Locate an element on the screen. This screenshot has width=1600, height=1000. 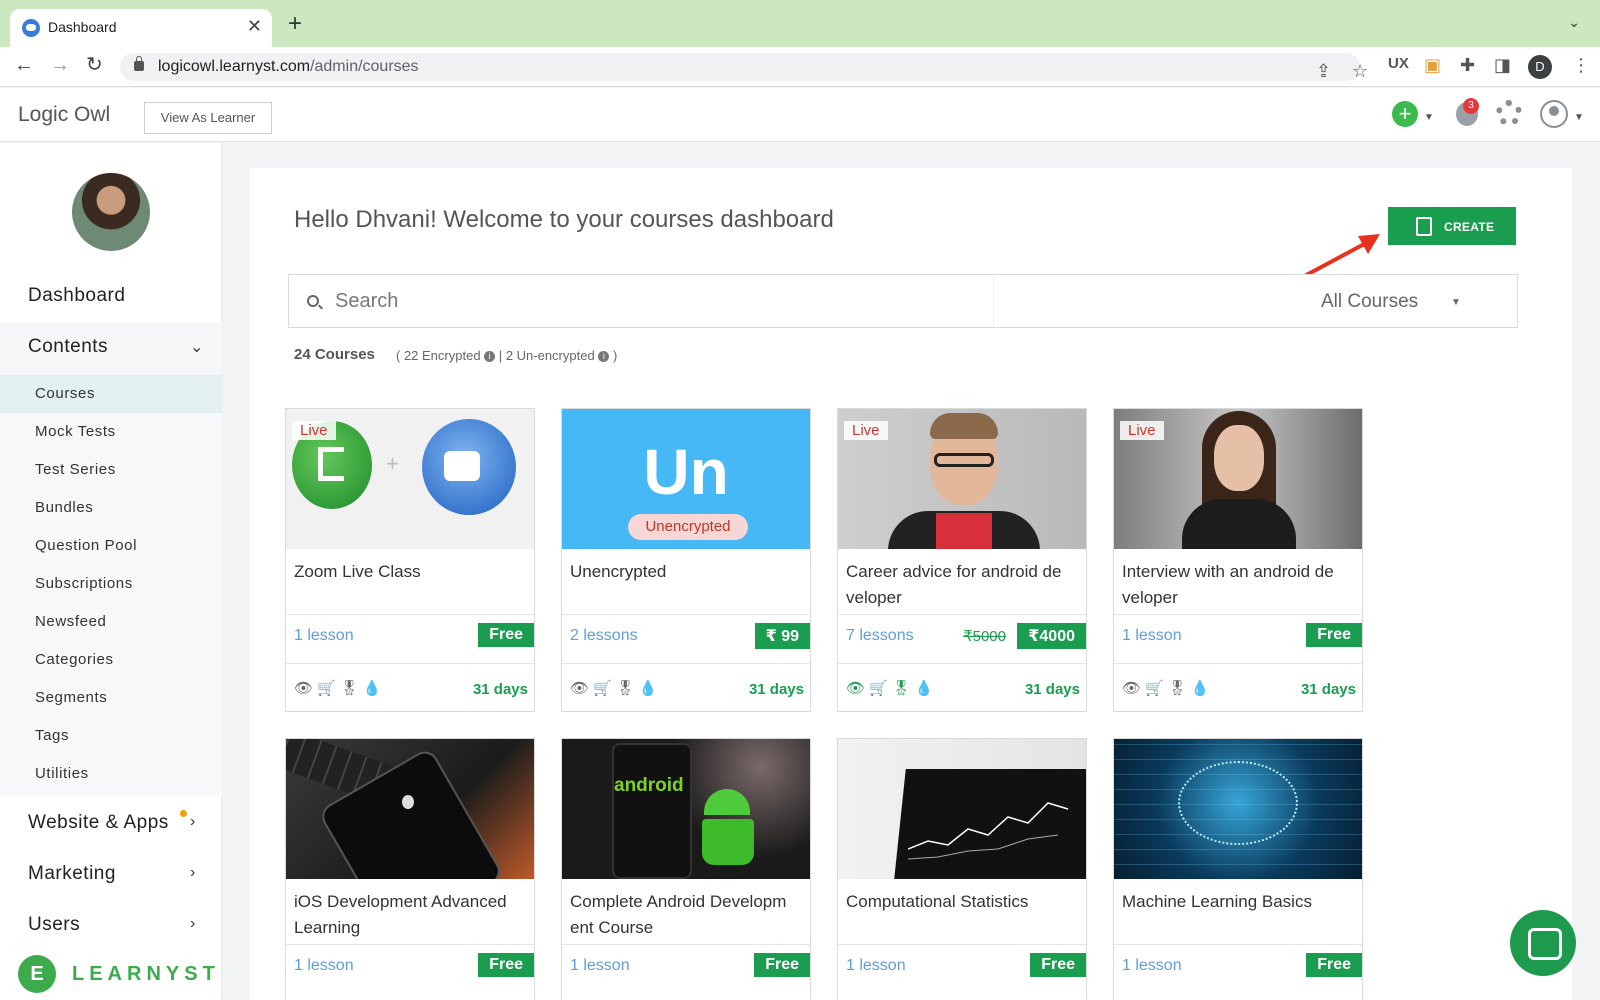
machine-learning-image is located at coordinates (1238, 809).